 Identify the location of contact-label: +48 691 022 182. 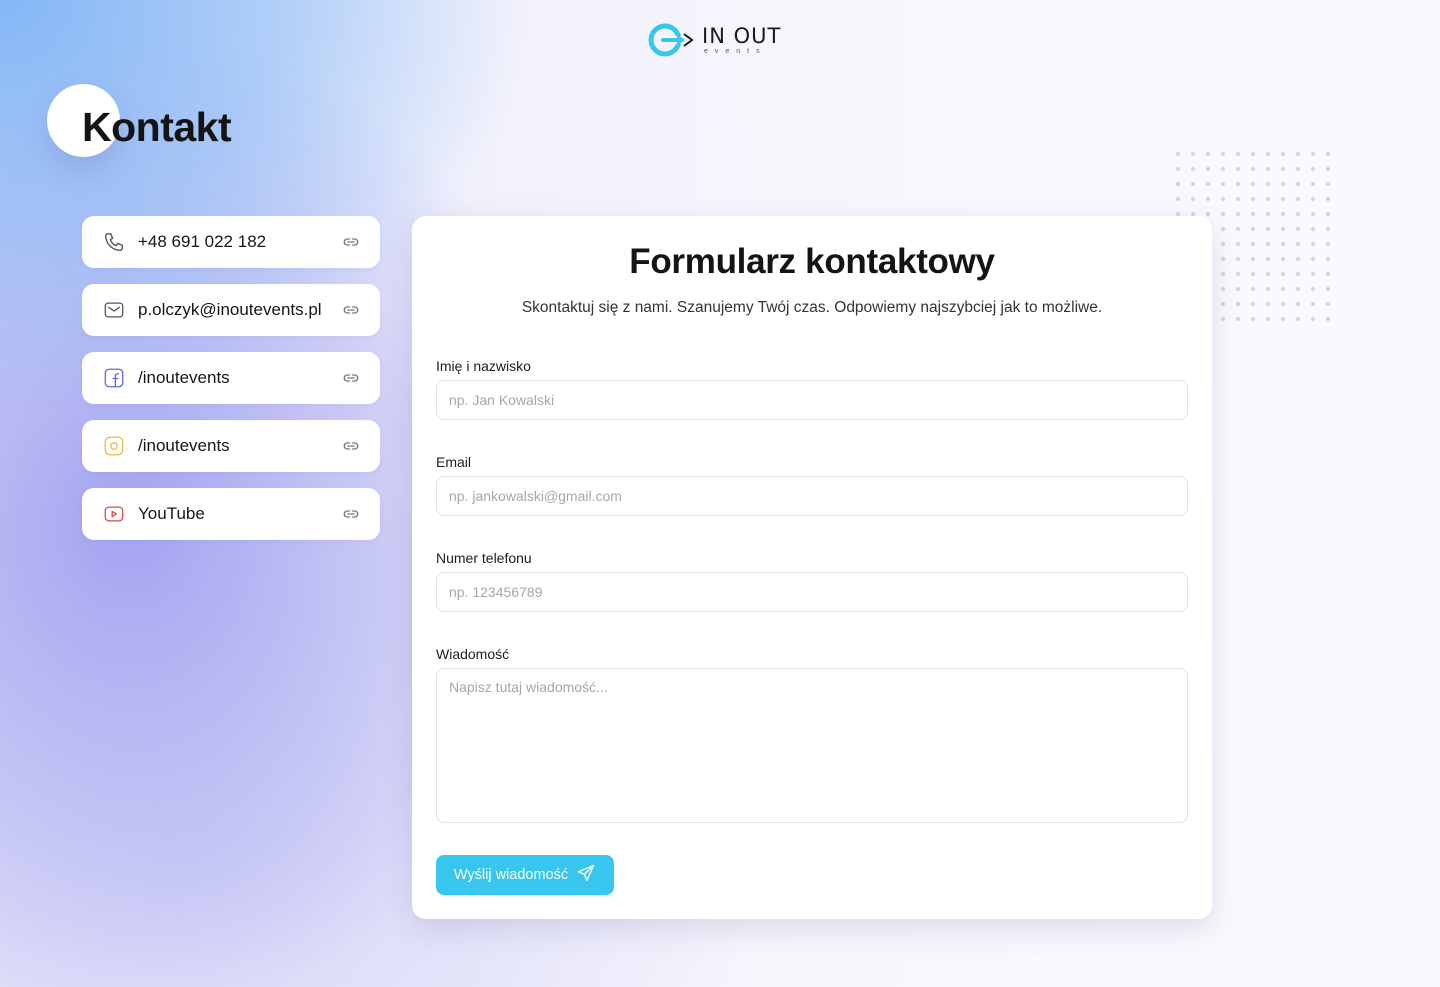
(202, 241).